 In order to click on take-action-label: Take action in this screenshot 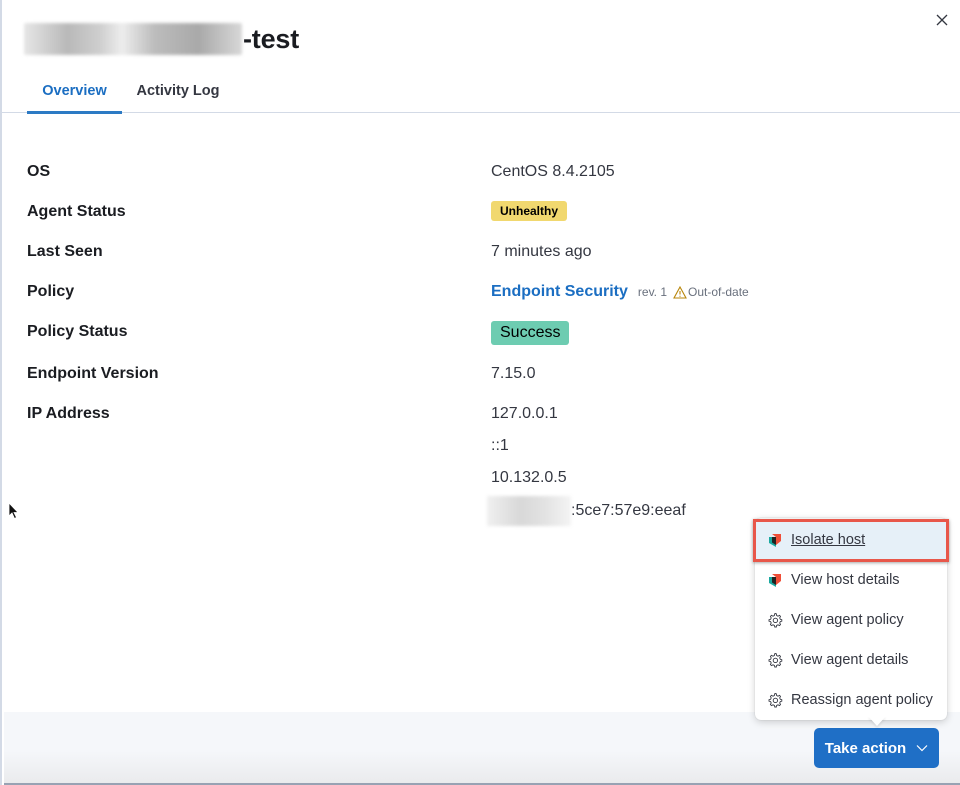, I will do `click(865, 748)`.